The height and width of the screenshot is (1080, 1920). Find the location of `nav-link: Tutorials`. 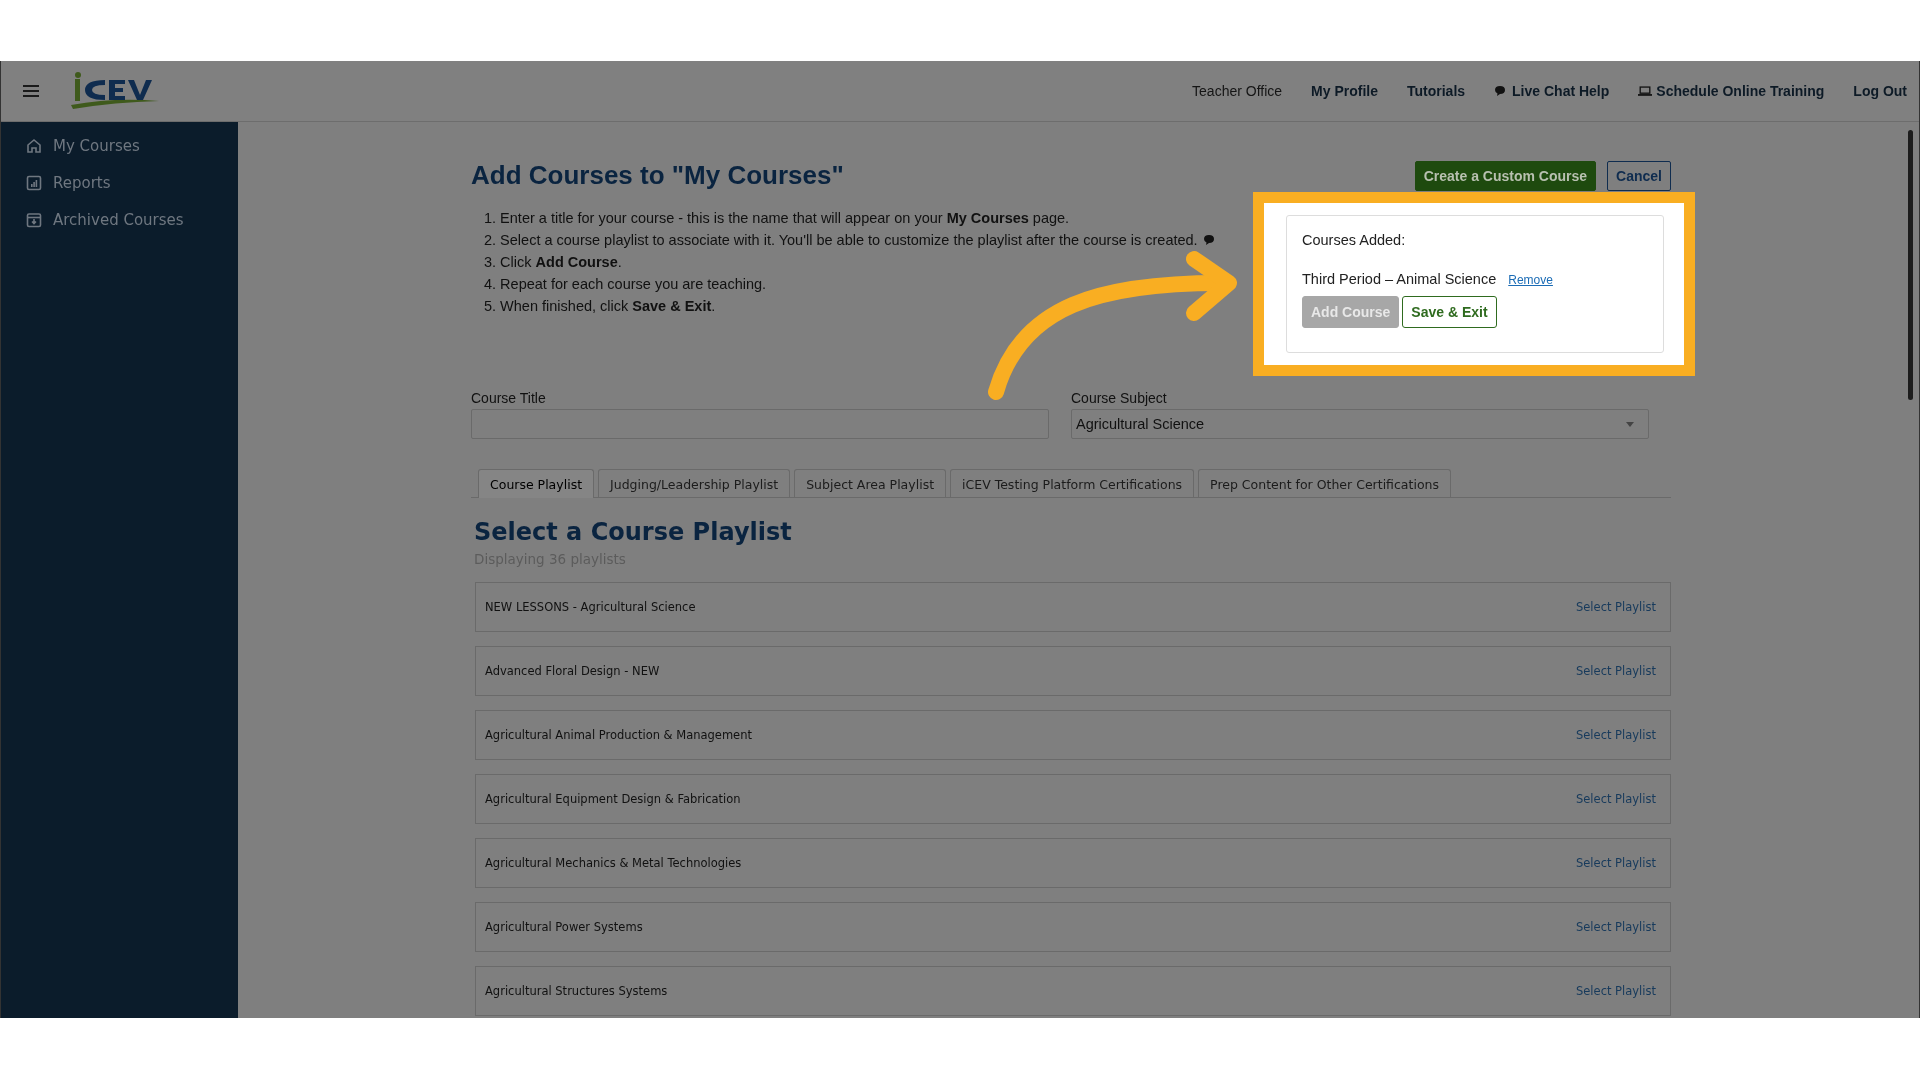

nav-link: Tutorials is located at coordinates (1436, 91).